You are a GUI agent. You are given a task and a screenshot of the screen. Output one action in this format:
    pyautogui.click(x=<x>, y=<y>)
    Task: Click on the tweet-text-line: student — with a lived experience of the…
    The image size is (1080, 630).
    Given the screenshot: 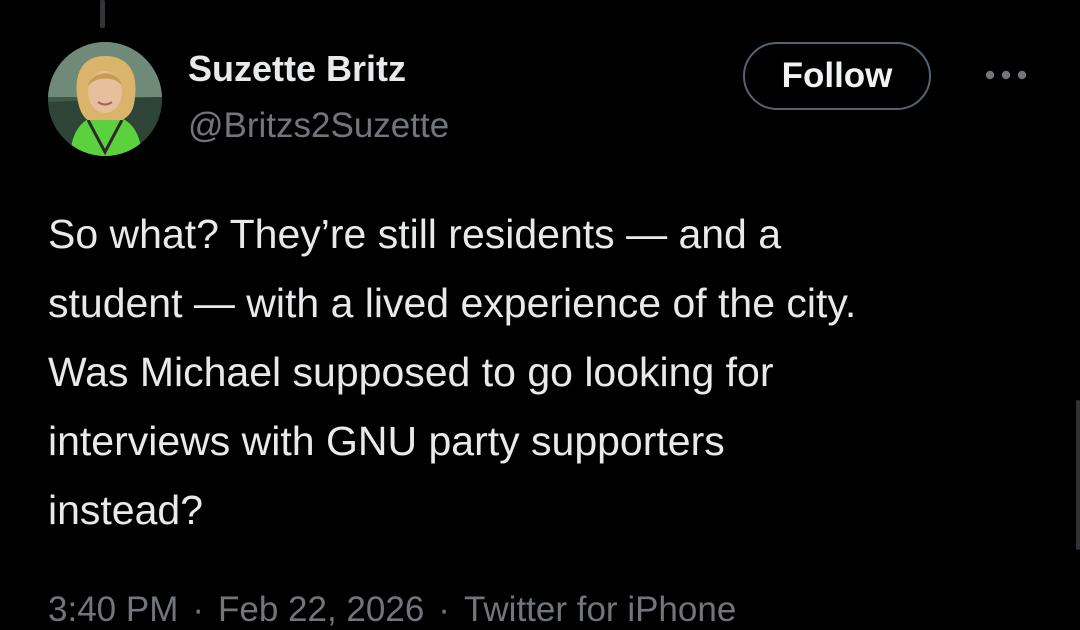 What is the action you would take?
    pyautogui.click(x=452, y=303)
    